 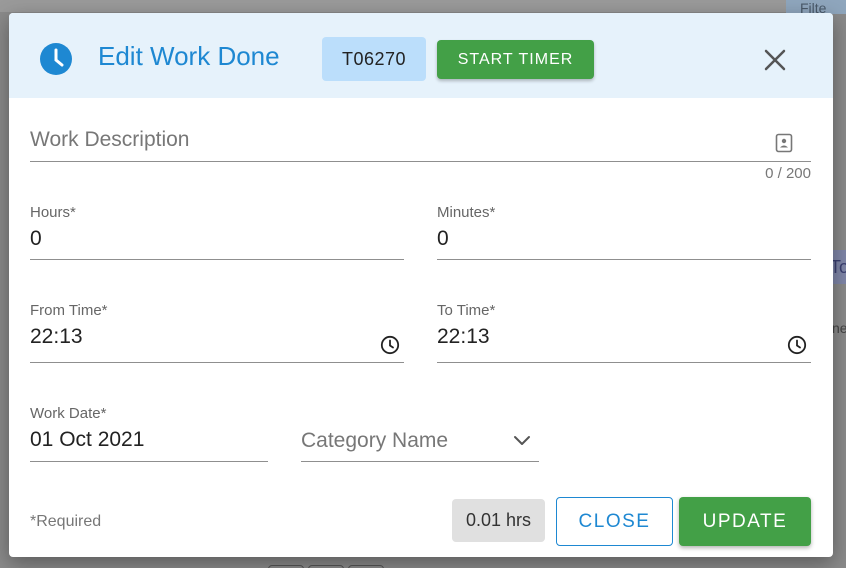 I want to click on from-time-field: From Time* 22:13, so click(x=217, y=332).